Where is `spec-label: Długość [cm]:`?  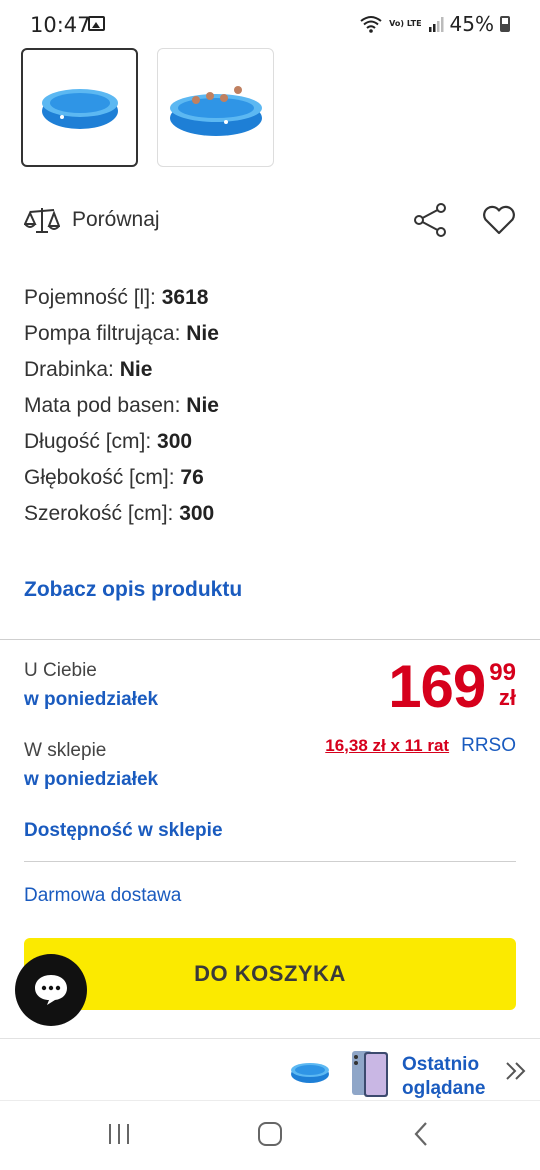
spec-label: Długość [cm]: is located at coordinates (91, 441).